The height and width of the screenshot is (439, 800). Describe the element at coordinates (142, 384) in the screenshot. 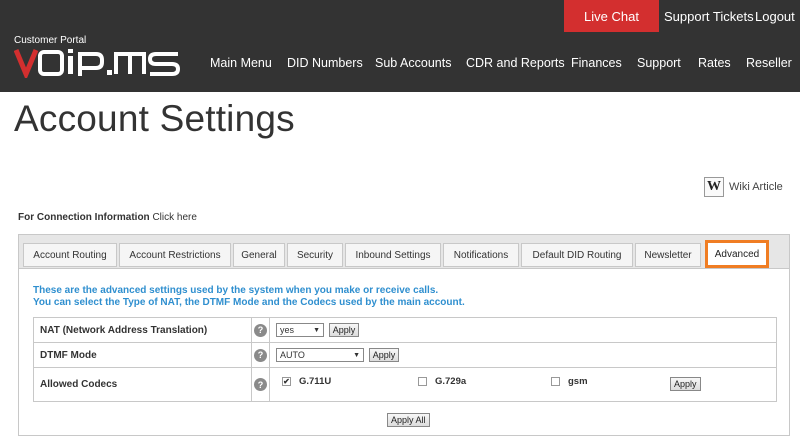

I see `codecs-label: Allowed Codecs` at that location.